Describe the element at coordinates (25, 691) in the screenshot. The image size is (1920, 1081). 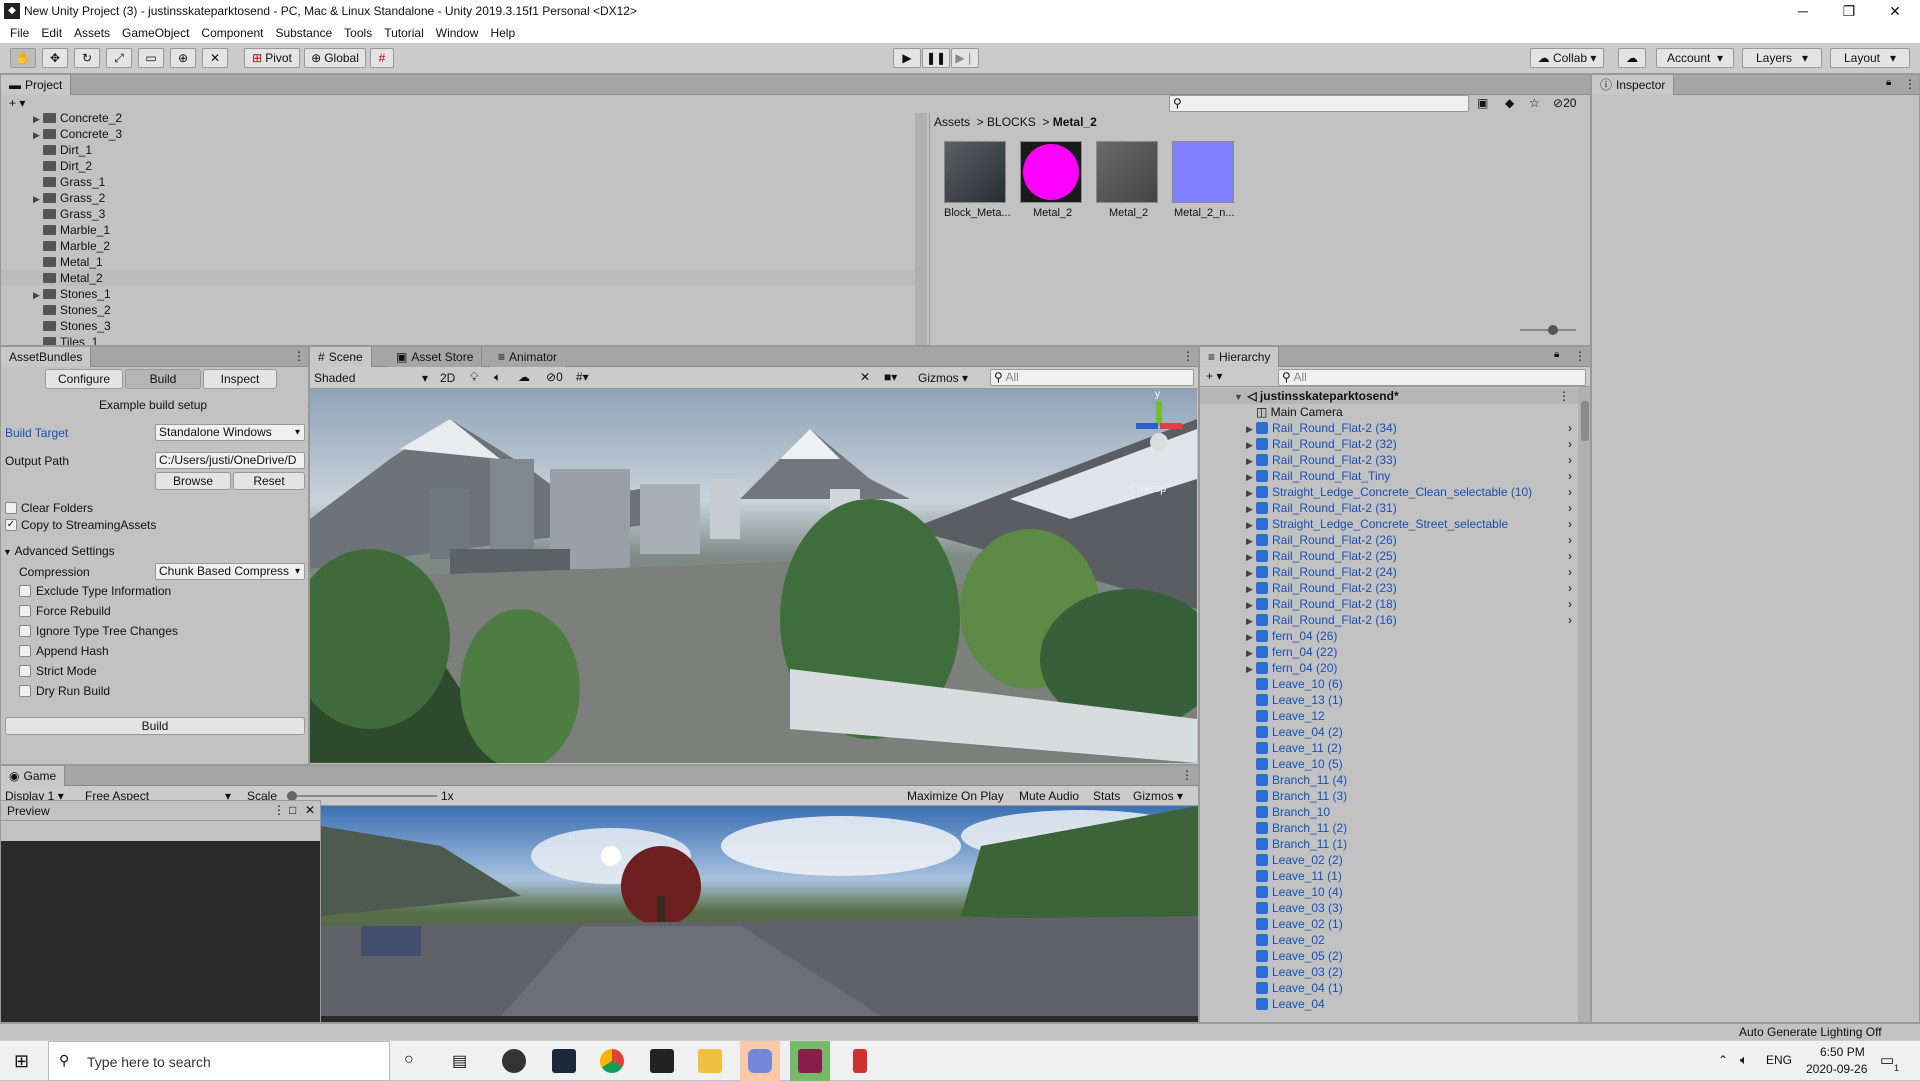
I see `dry-run-checkbox` at that location.